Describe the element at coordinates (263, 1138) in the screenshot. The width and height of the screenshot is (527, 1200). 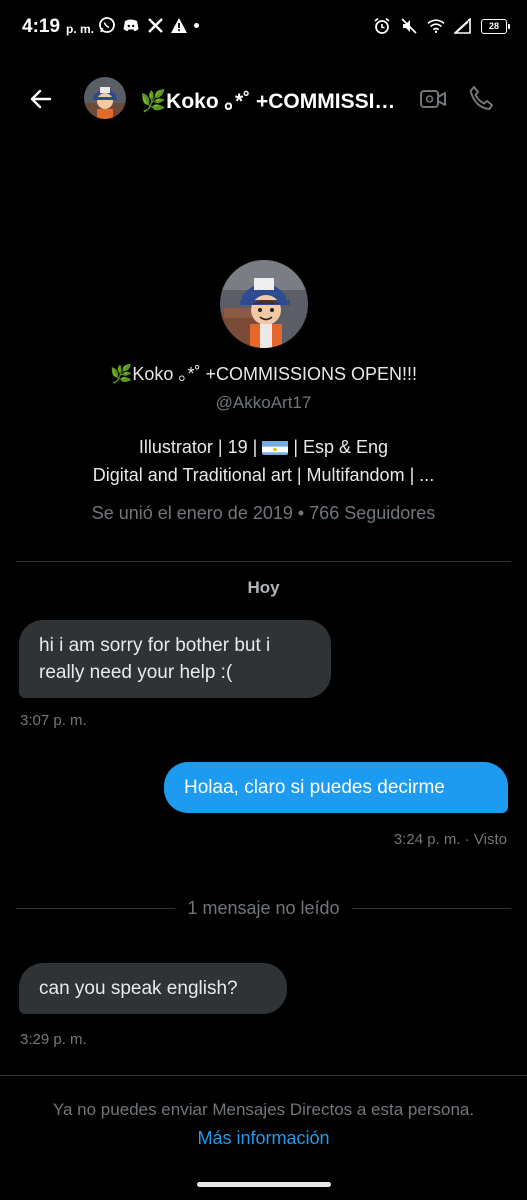
I see `more-info-link: Más información` at that location.